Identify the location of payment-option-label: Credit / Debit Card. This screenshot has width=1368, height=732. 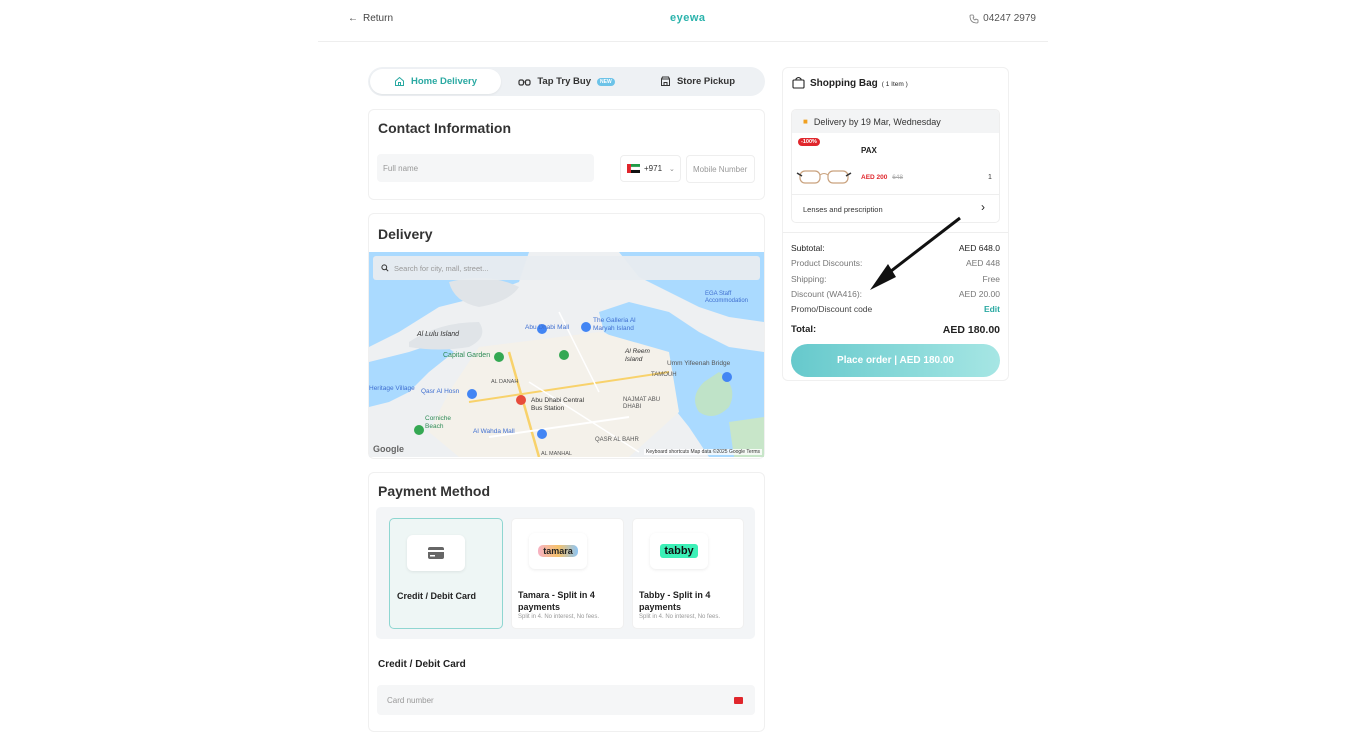
(437, 596).